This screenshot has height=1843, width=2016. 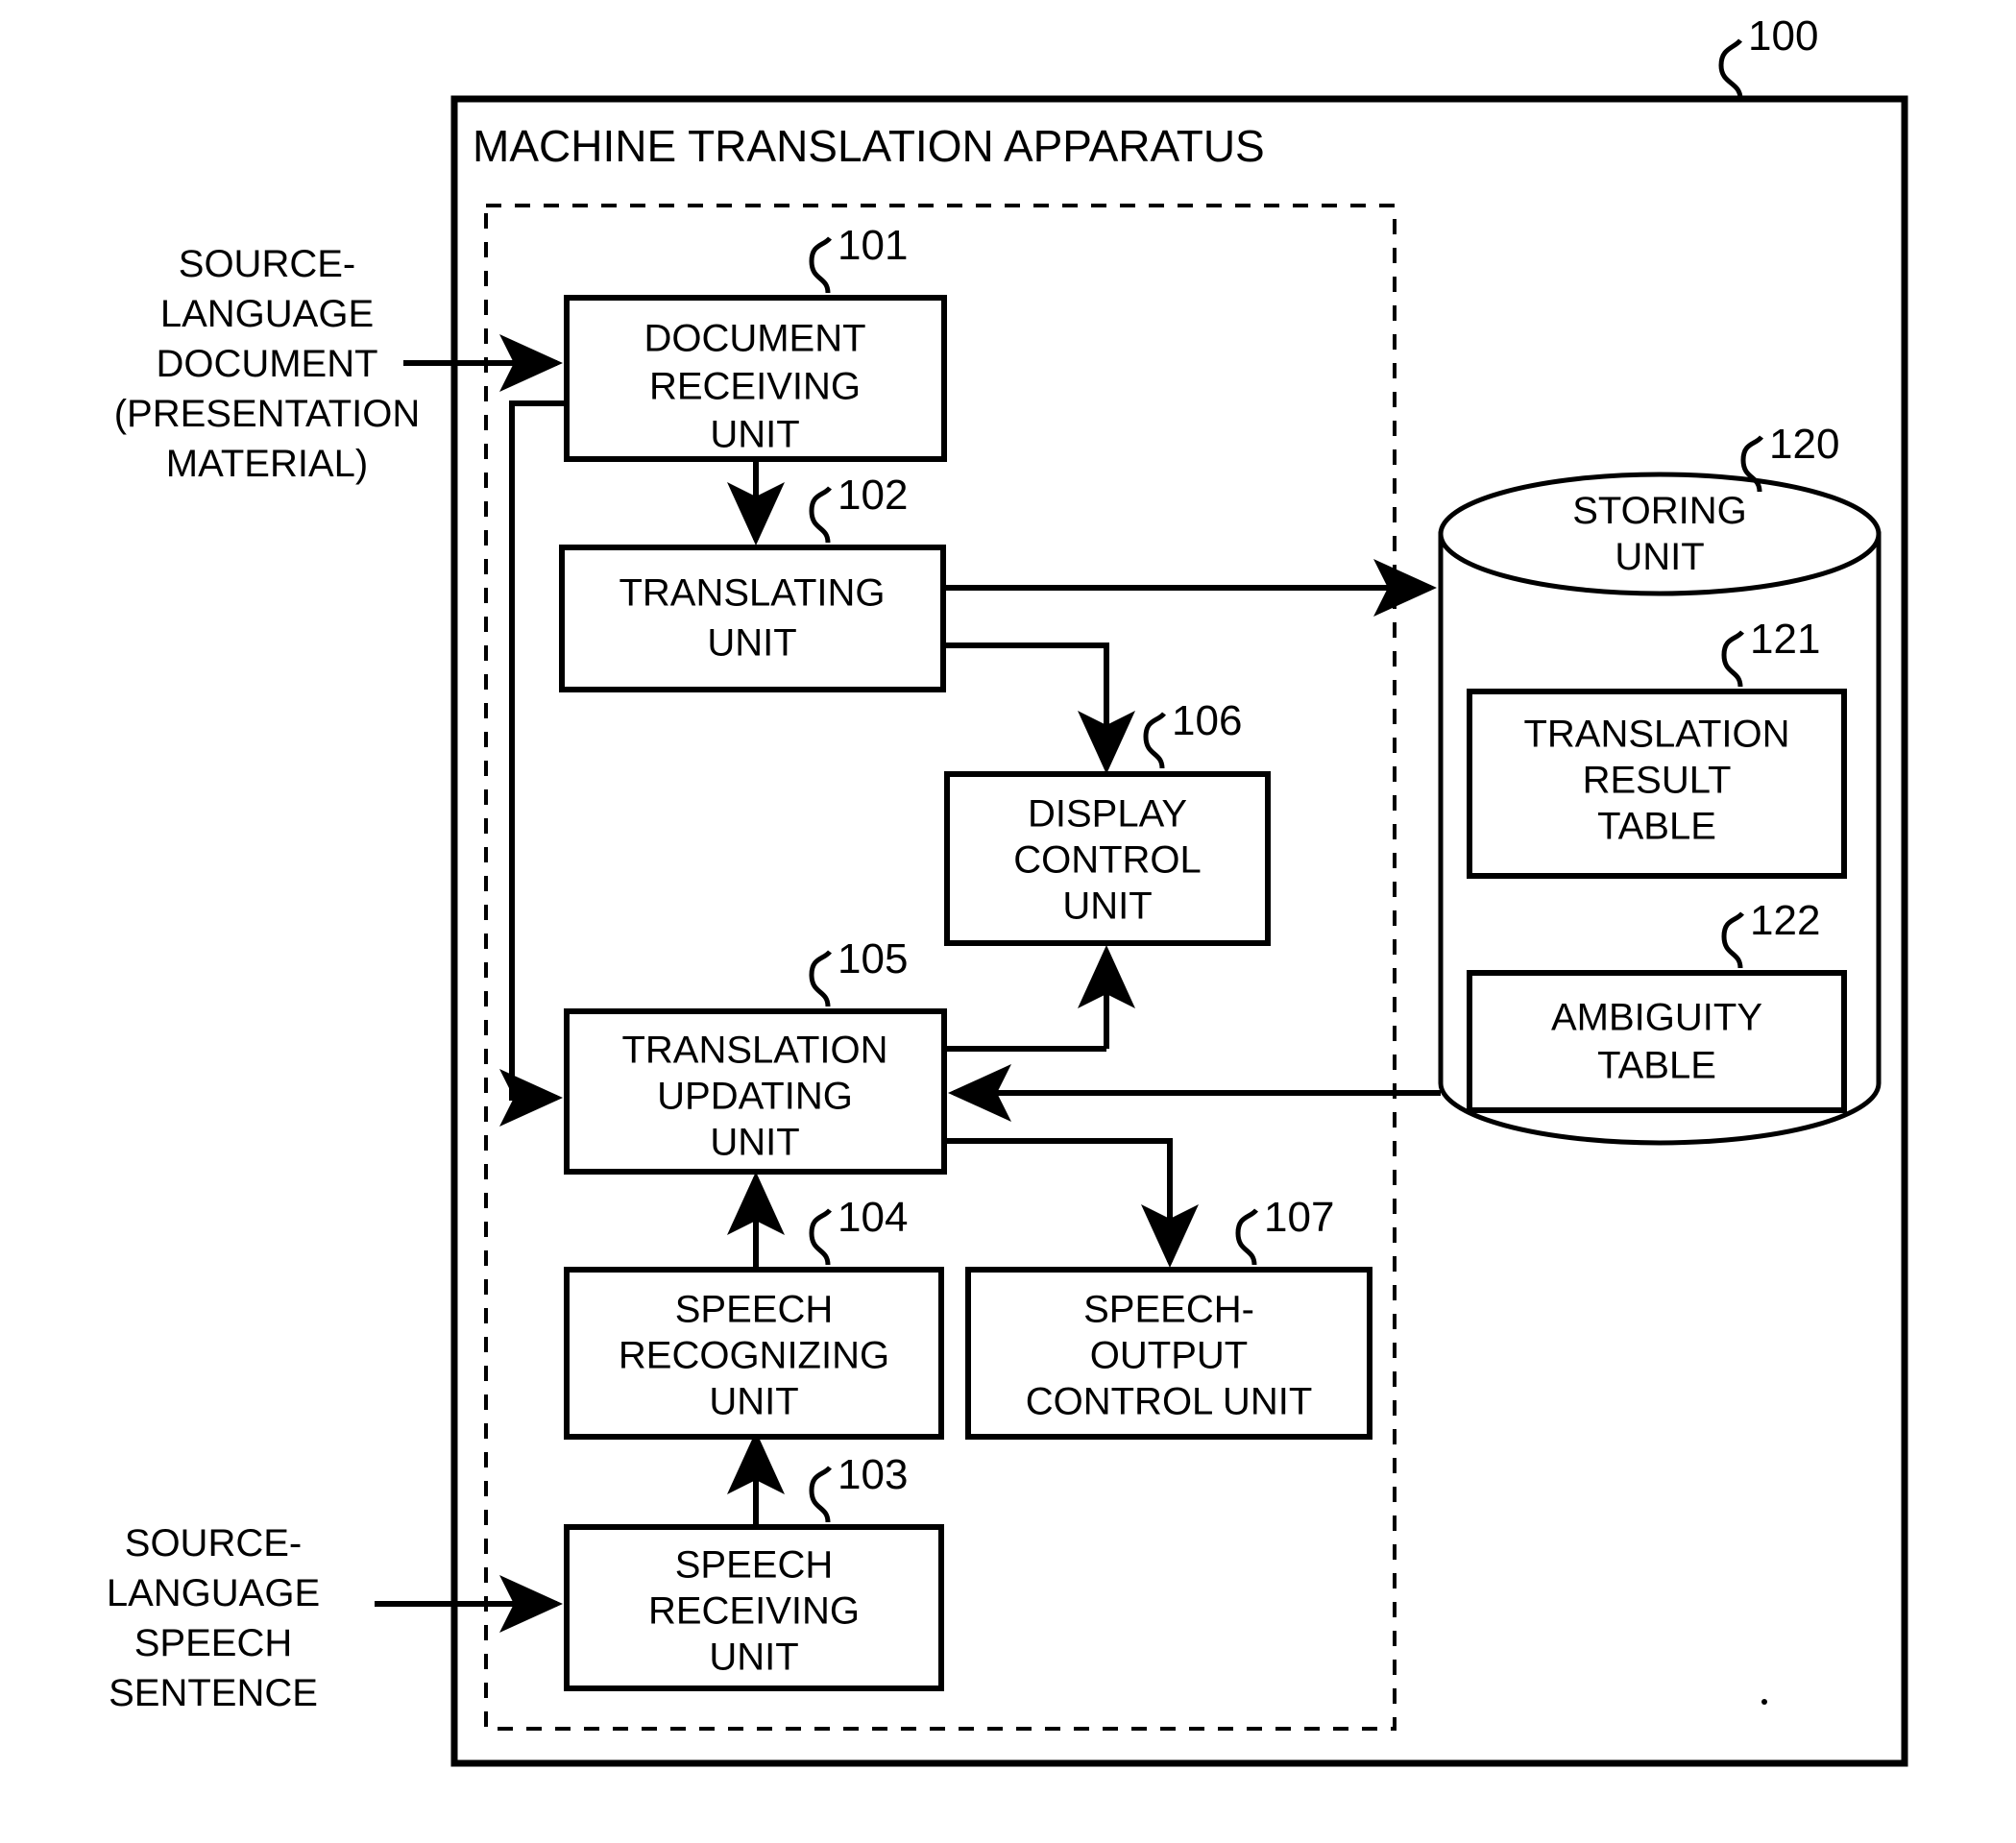 I want to click on block-translation-updating-unit: TRANSLATION UPDATING UNIT, so click(x=755, y=1091).